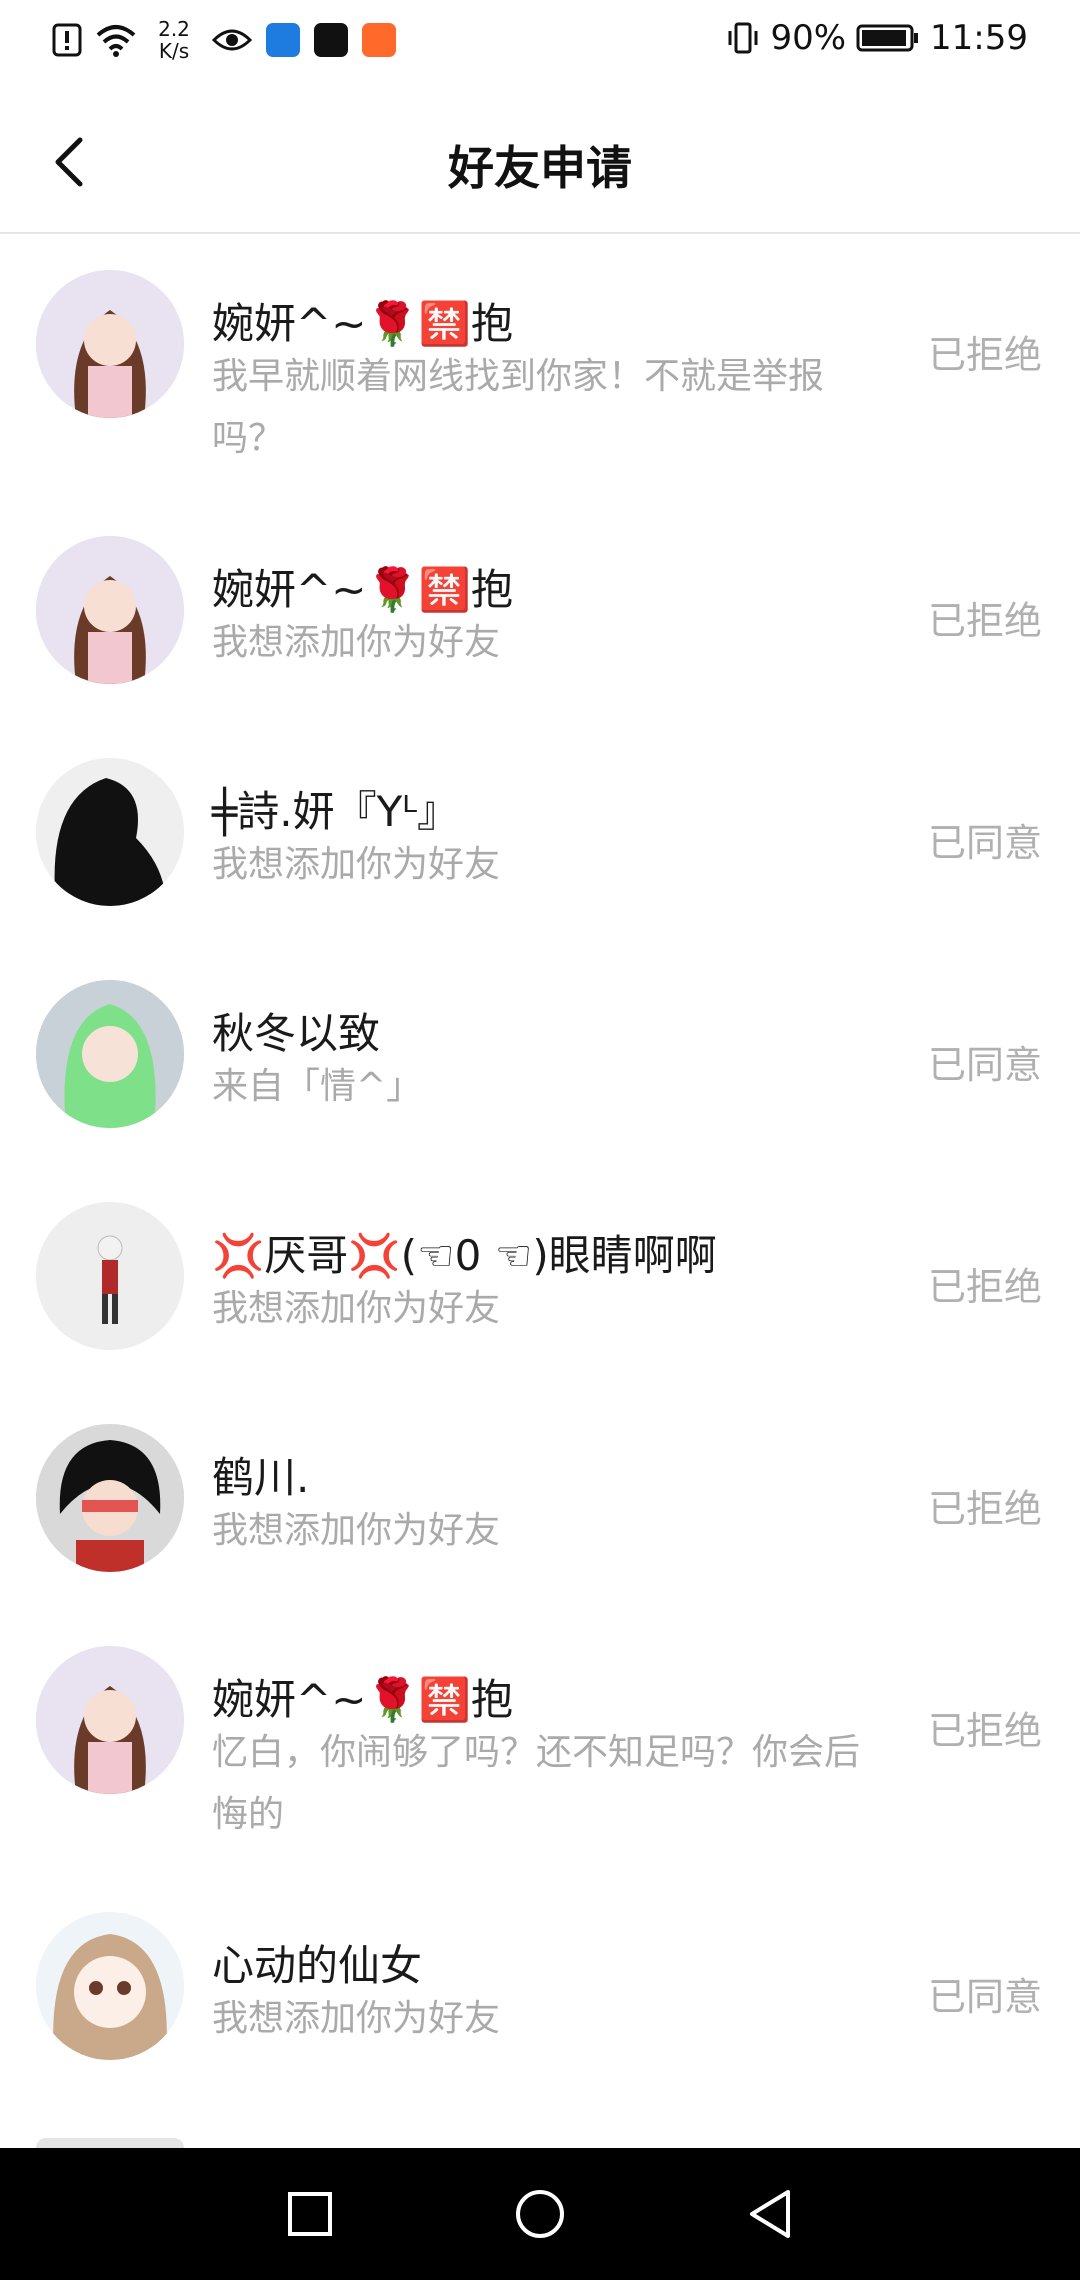  What do you see at coordinates (979, 38) in the screenshot?
I see `clock: 11:59` at bounding box center [979, 38].